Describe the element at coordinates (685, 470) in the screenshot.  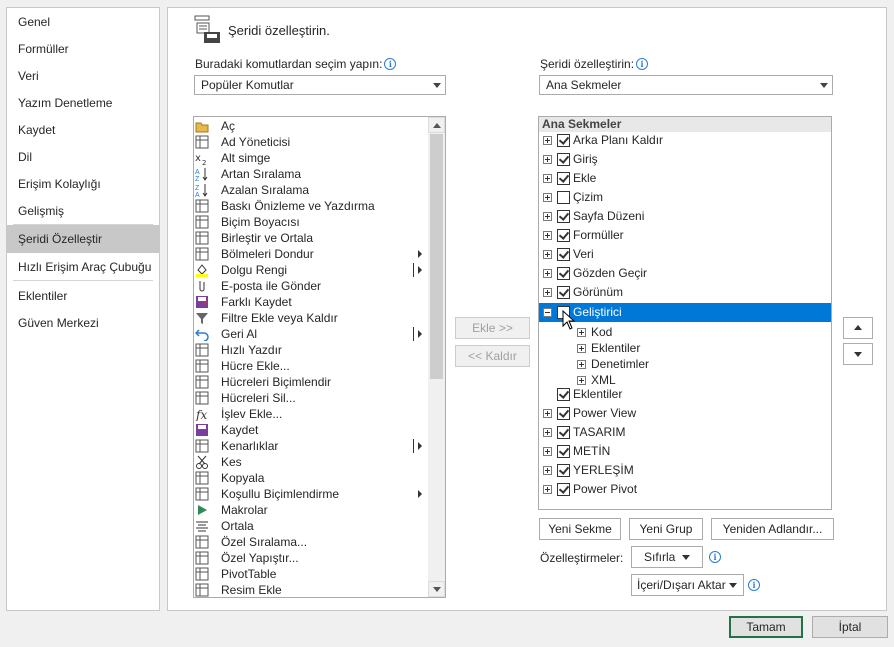
I see `tree-tab-item: YERLEŞİM` at that location.